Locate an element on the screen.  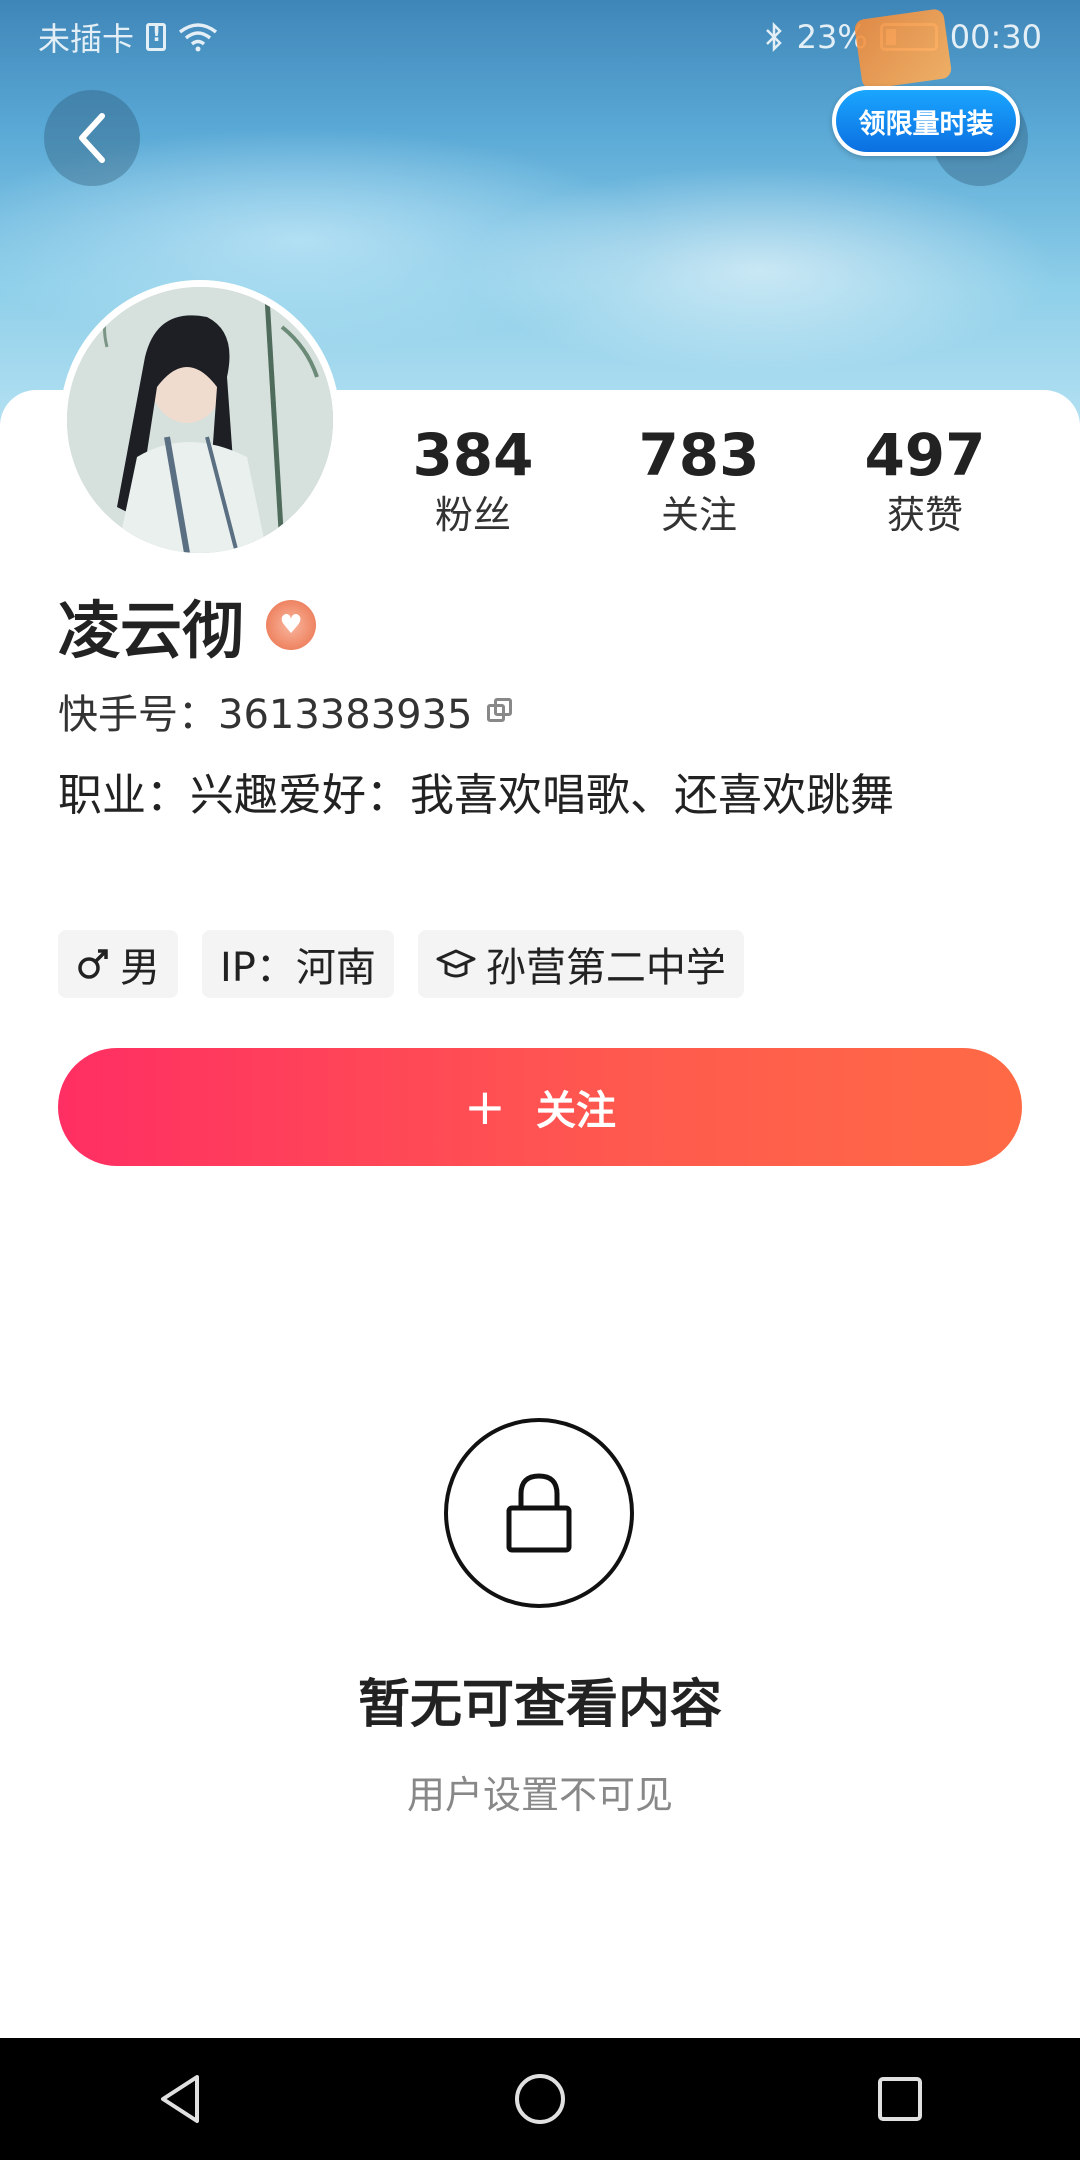
male-icon is located at coordinates (93, 964).